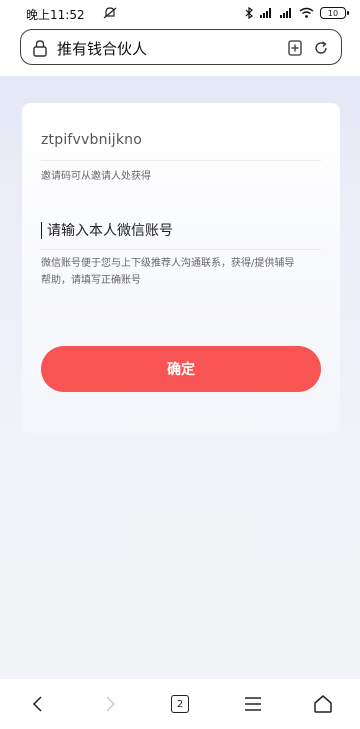 This screenshot has height=729, width=360. I want to click on wechat-account-input, so click(182, 231).